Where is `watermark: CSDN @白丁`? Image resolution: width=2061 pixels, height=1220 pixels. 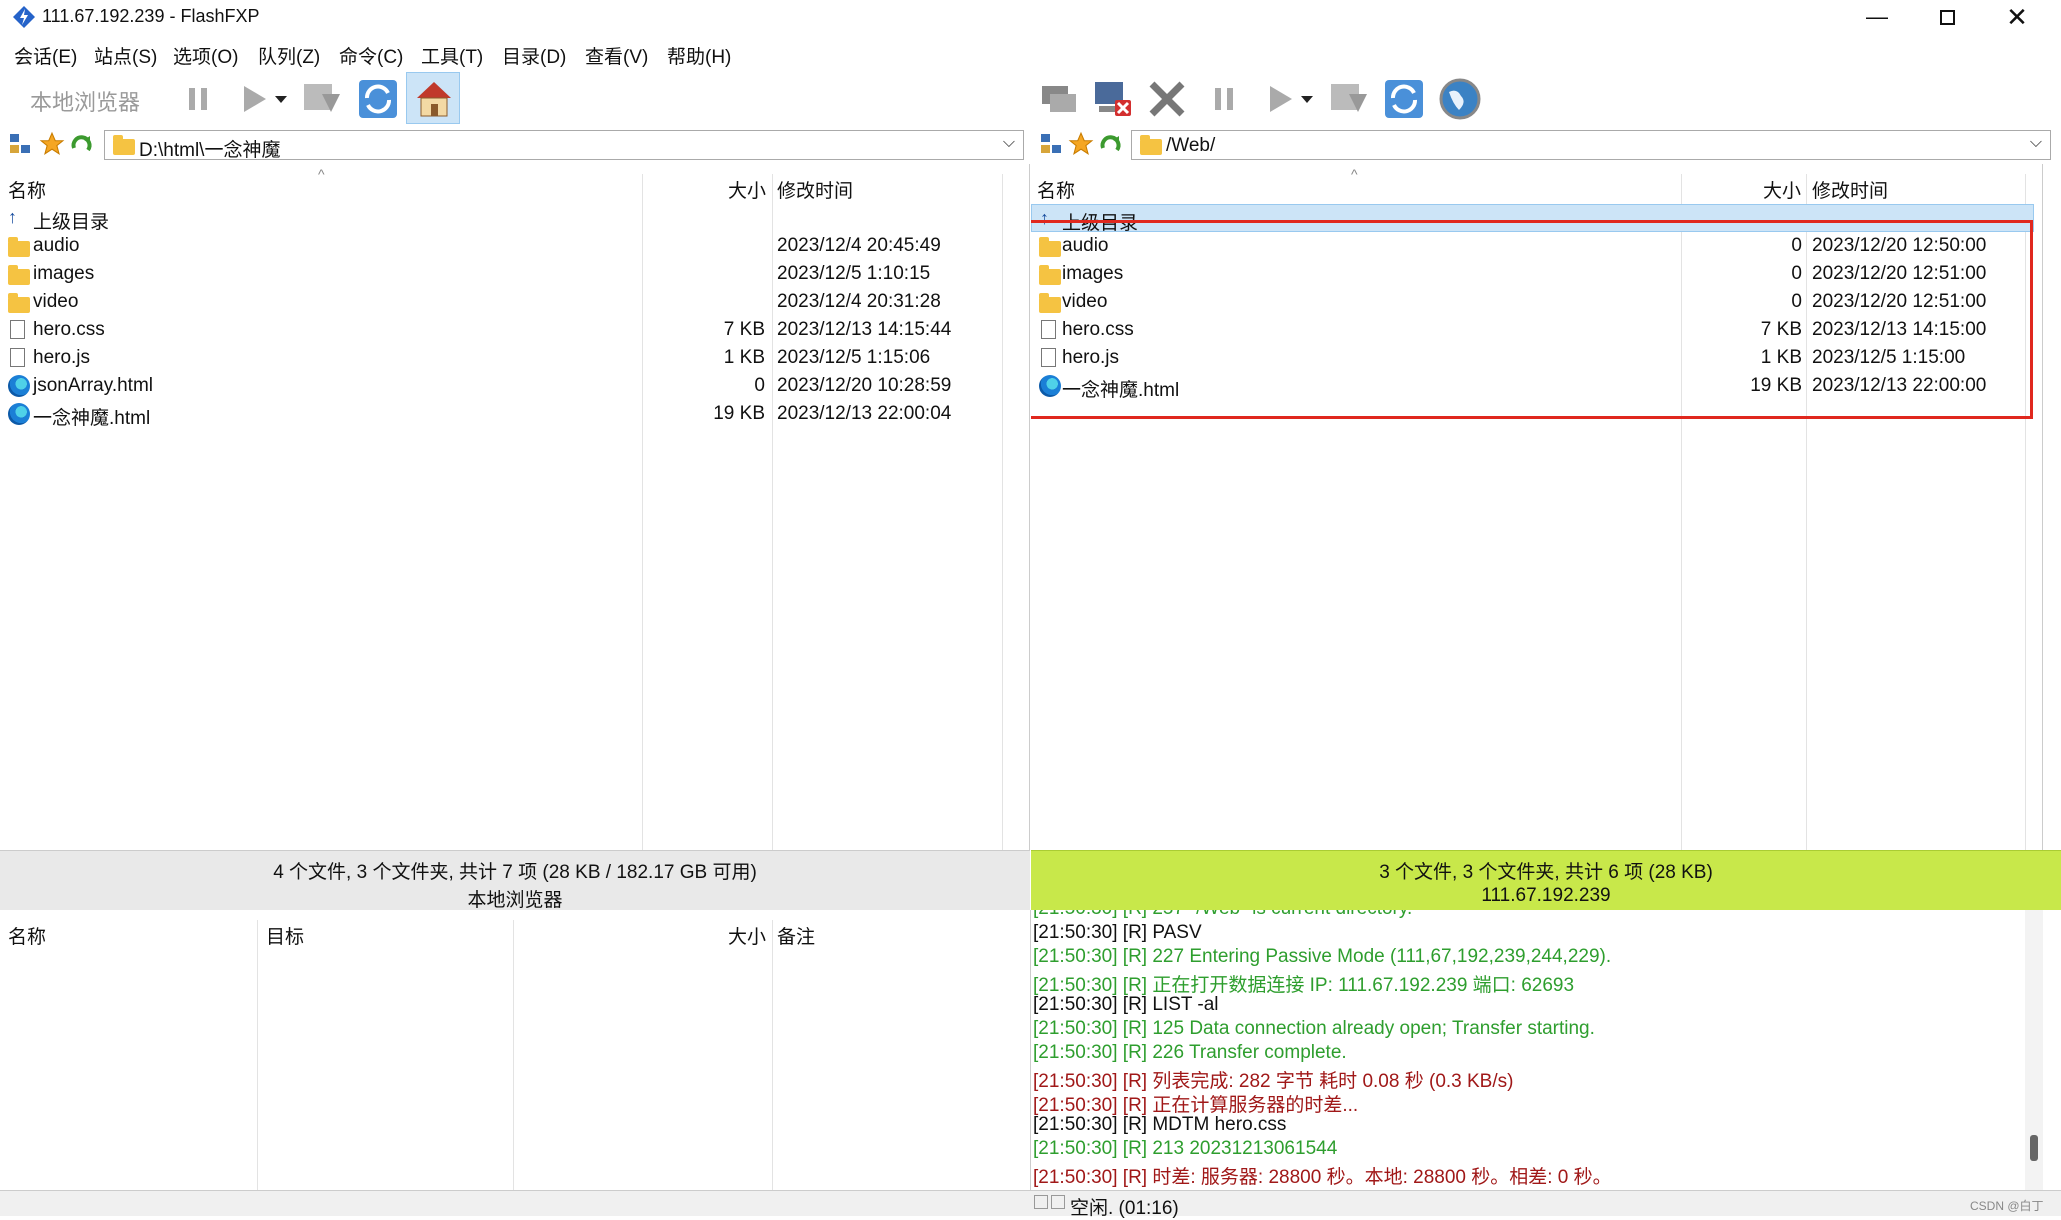
watermark: CSDN @白丁 is located at coordinates (2007, 1206).